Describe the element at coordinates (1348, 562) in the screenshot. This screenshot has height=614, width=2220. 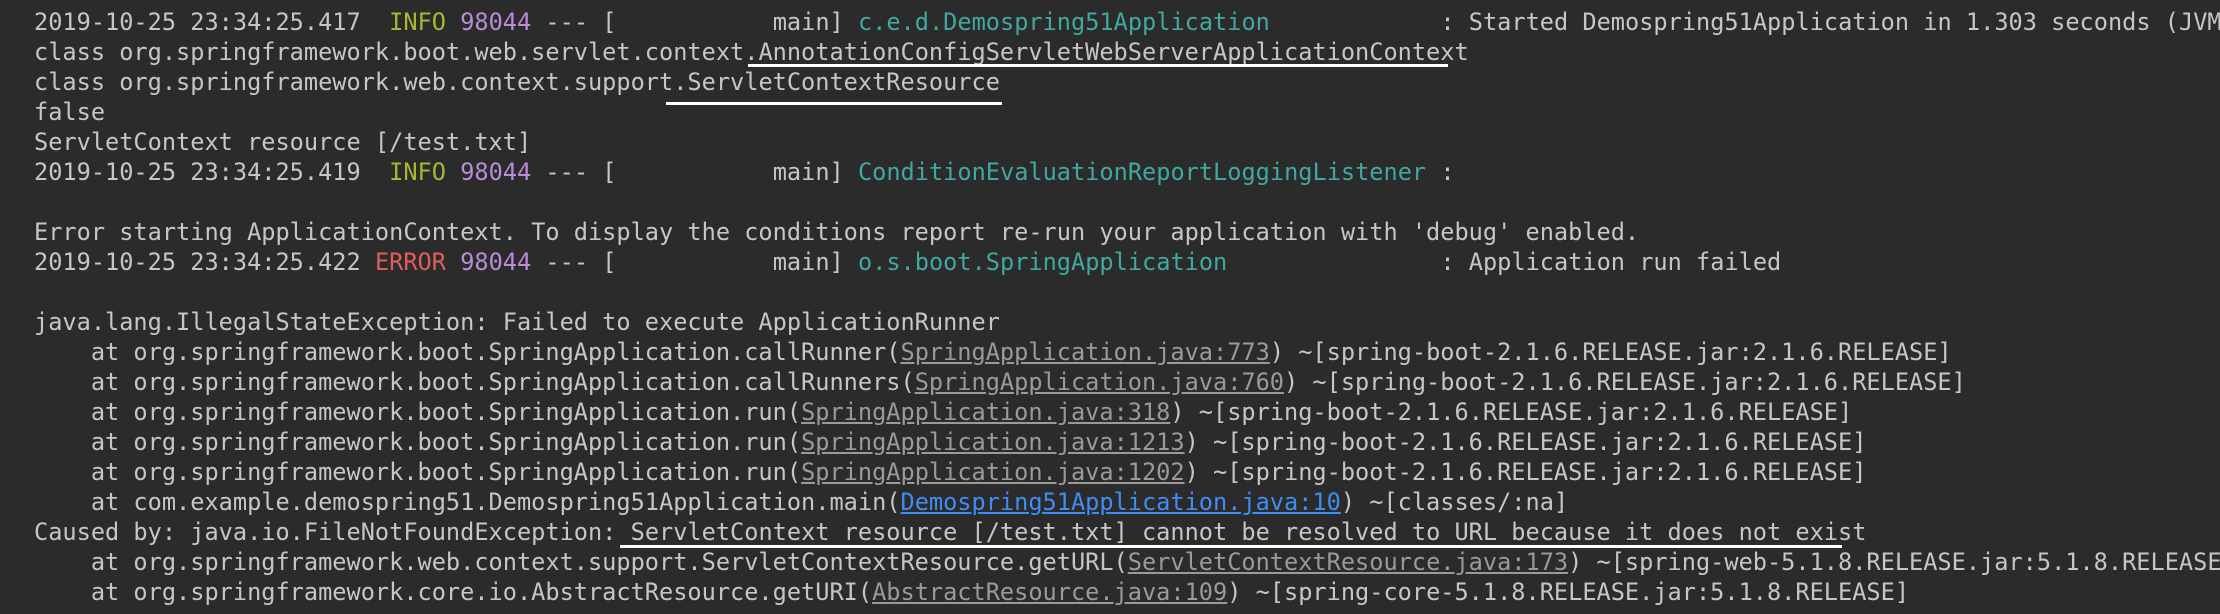
I see `source-link: ServletContextResource.java:173` at that location.